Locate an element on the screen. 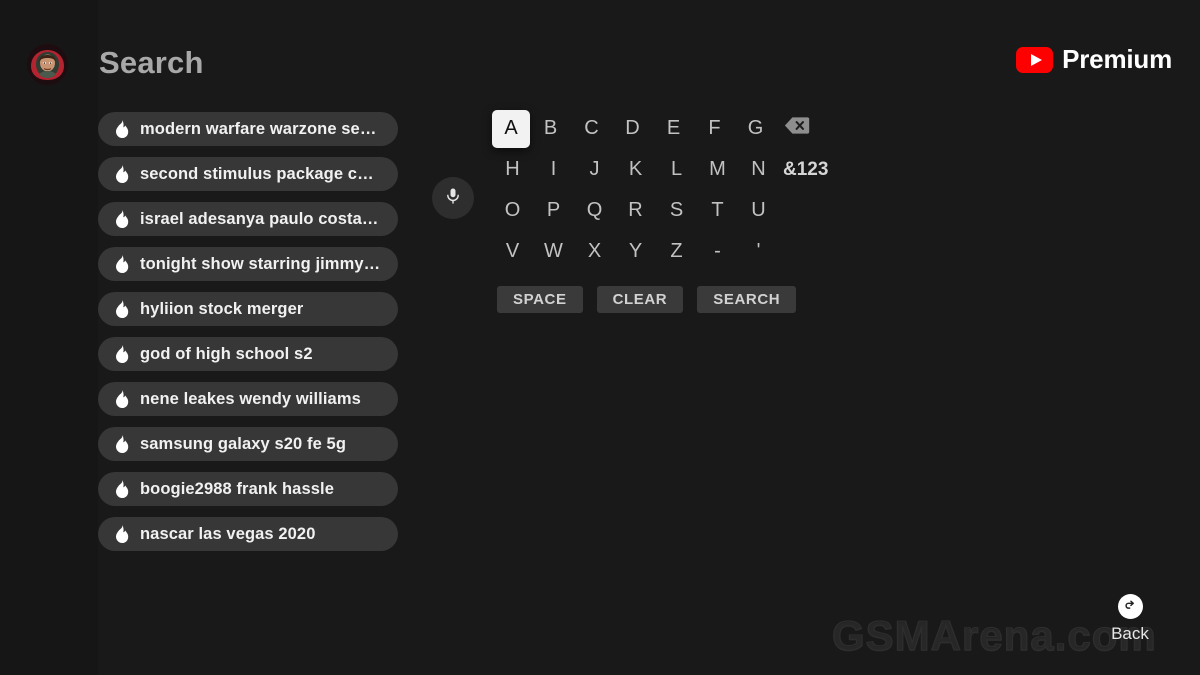 The height and width of the screenshot is (675, 1200). backspace-icon is located at coordinates (797, 128).